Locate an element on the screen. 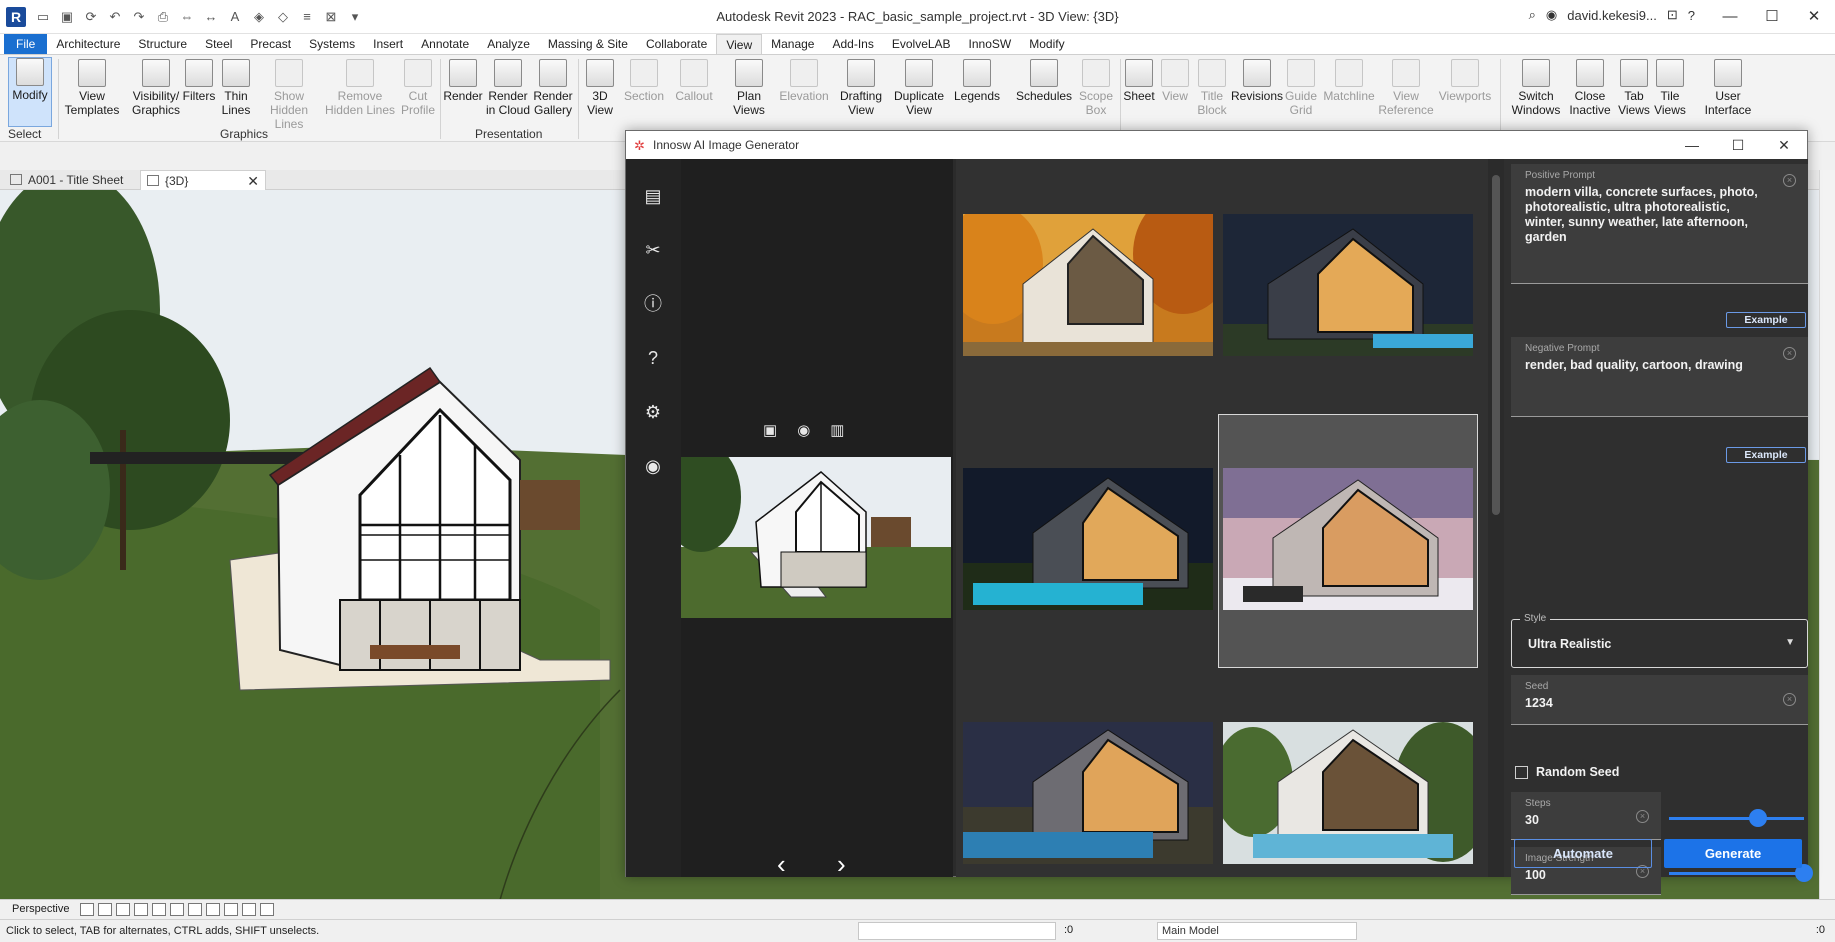 This screenshot has height=942, width=1835. gallery-image-sunny-pool is located at coordinates (1348, 793).